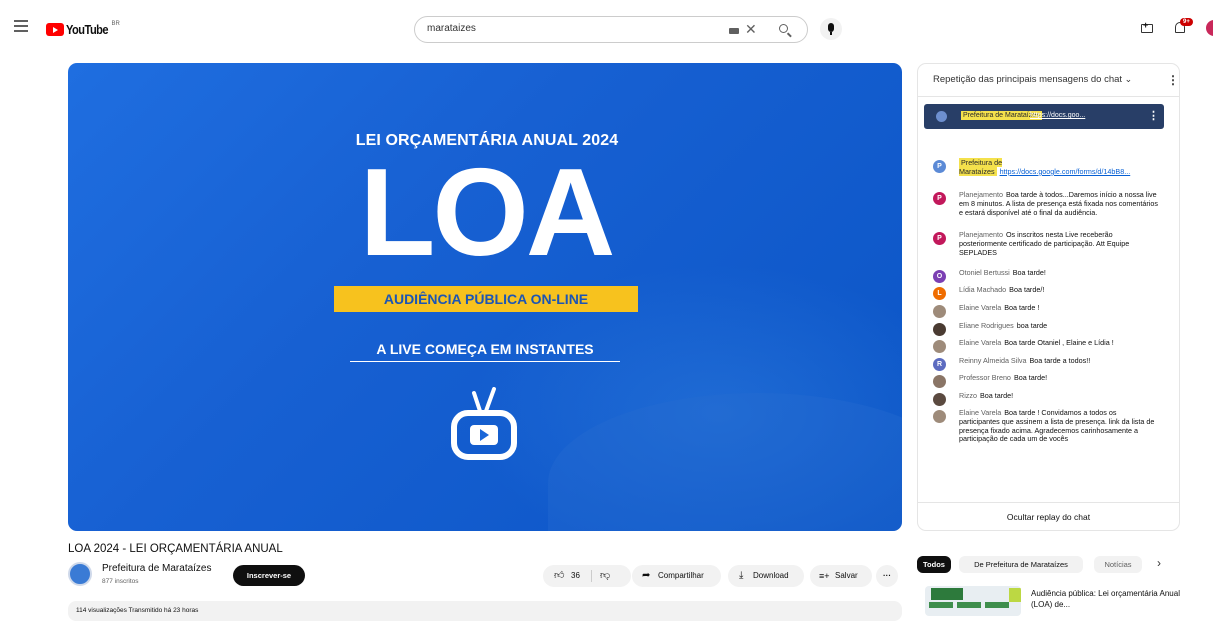 The height and width of the screenshot is (621, 1213). I want to click on chat-author-avatar: O, so click(939, 276).